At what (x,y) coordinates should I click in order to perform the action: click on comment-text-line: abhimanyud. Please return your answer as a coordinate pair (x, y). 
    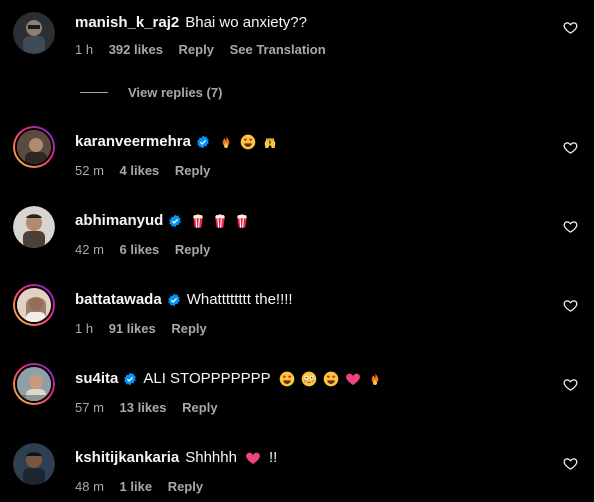
    Looking at the image, I should click on (162, 221).